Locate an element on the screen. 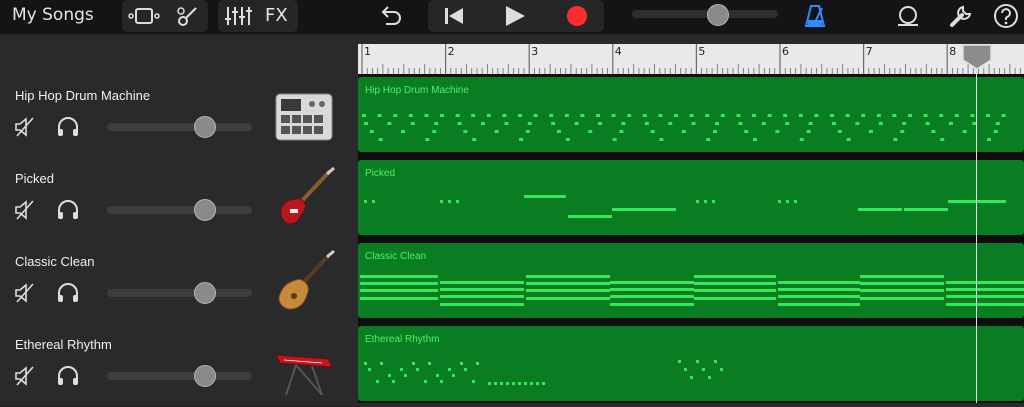  mixer-icon is located at coordinates (238, 18).